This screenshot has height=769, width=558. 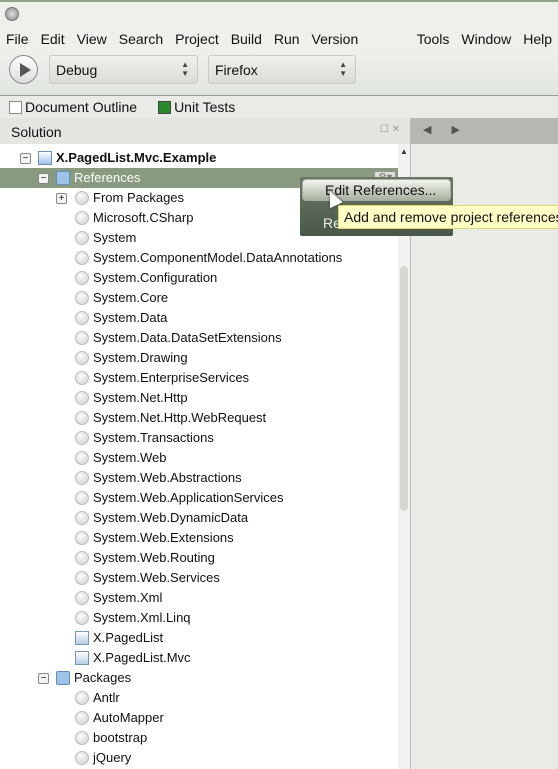 What do you see at coordinates (448, 217) in the screenshot?
I see `tooltip: Add and remove project references` at bounding box center [448, 217].